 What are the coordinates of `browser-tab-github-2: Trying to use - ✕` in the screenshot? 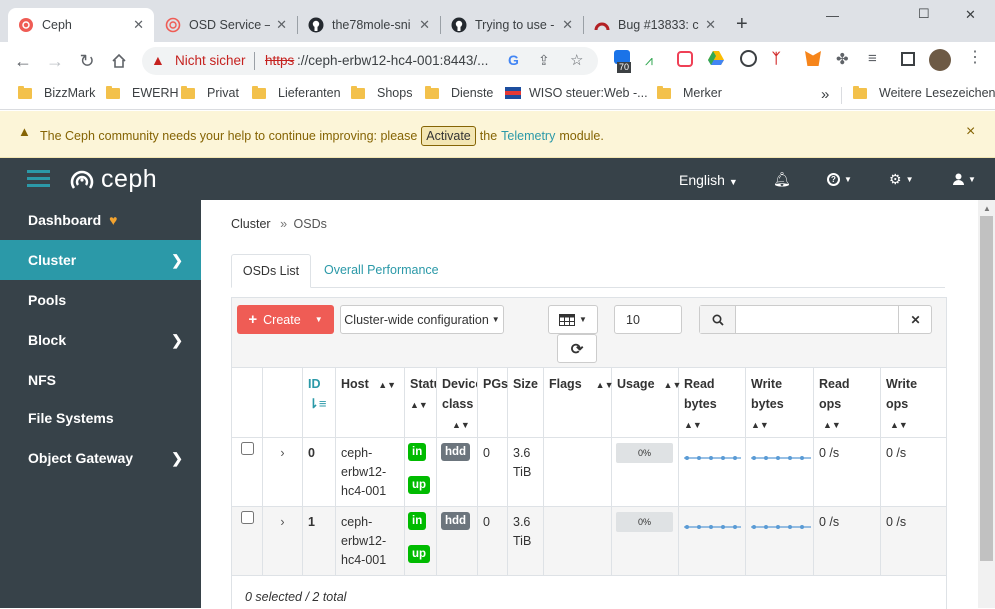 It's located at (512, 25).